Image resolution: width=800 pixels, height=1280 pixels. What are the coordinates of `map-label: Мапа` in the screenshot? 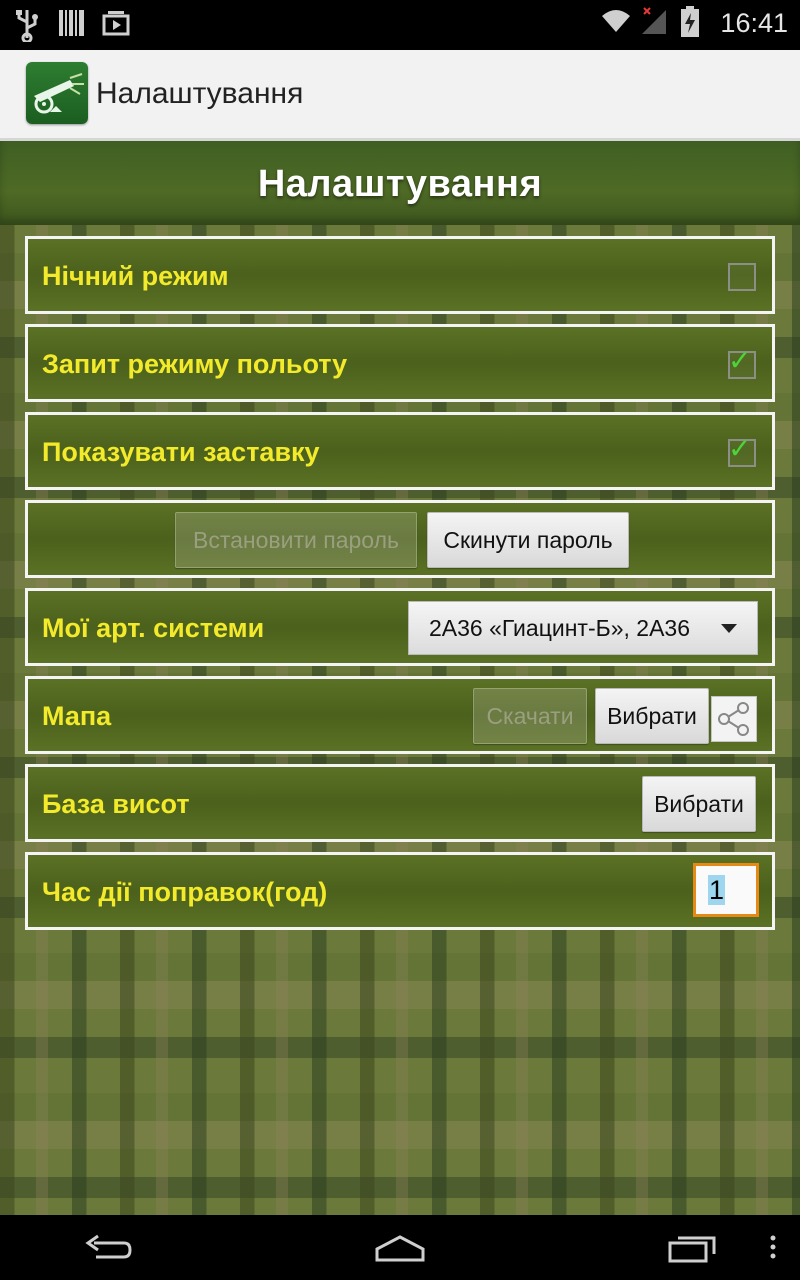 It's located at (77, 716).